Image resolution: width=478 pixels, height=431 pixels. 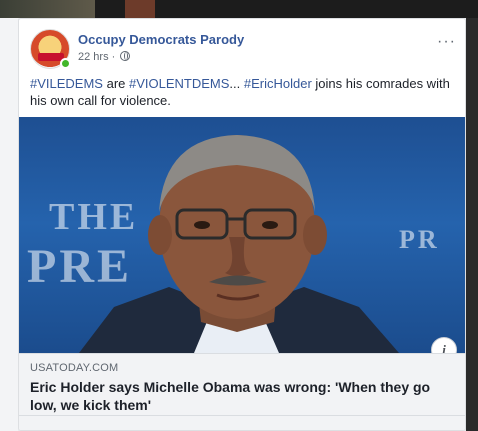 What do you see at coordinates (65, 63) in the screenshot?
I see `online-status-dot` at bounding box center [65, 63].